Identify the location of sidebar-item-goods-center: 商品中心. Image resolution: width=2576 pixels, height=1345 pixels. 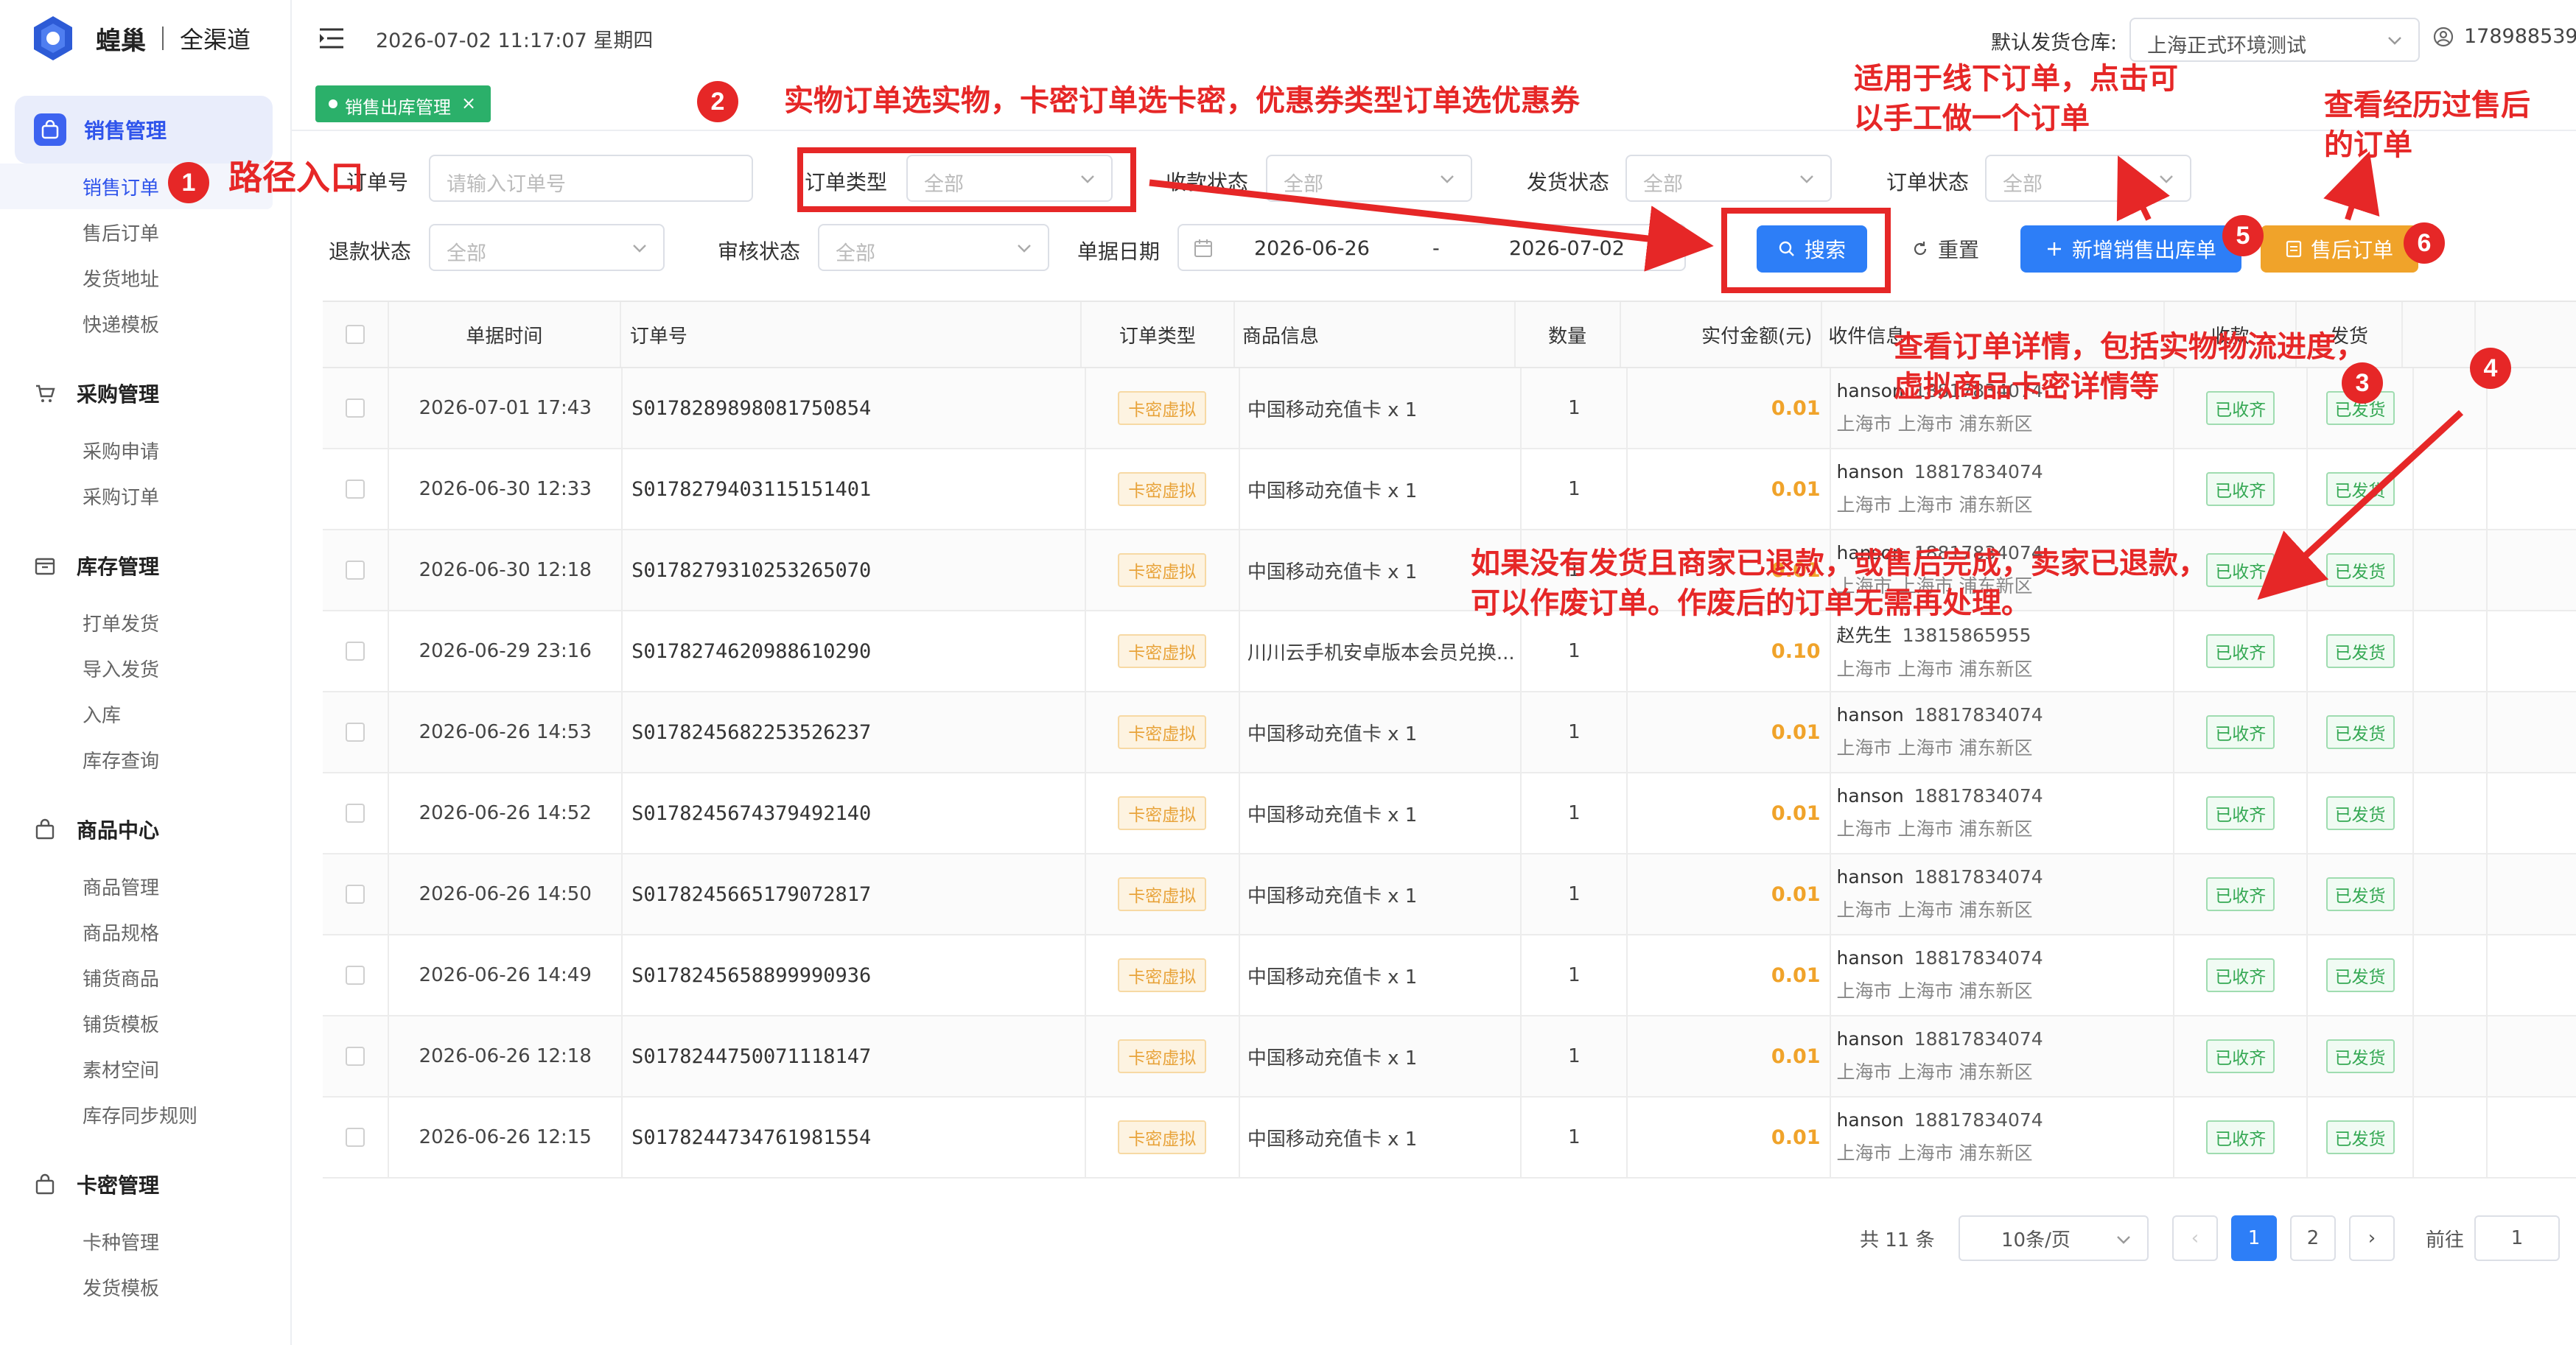
(145, 829).